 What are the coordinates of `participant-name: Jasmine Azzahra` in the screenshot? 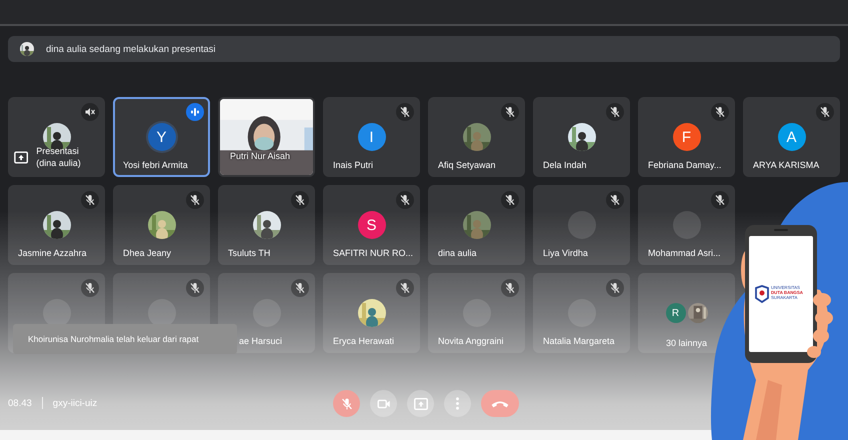 It's located at (52, 253).